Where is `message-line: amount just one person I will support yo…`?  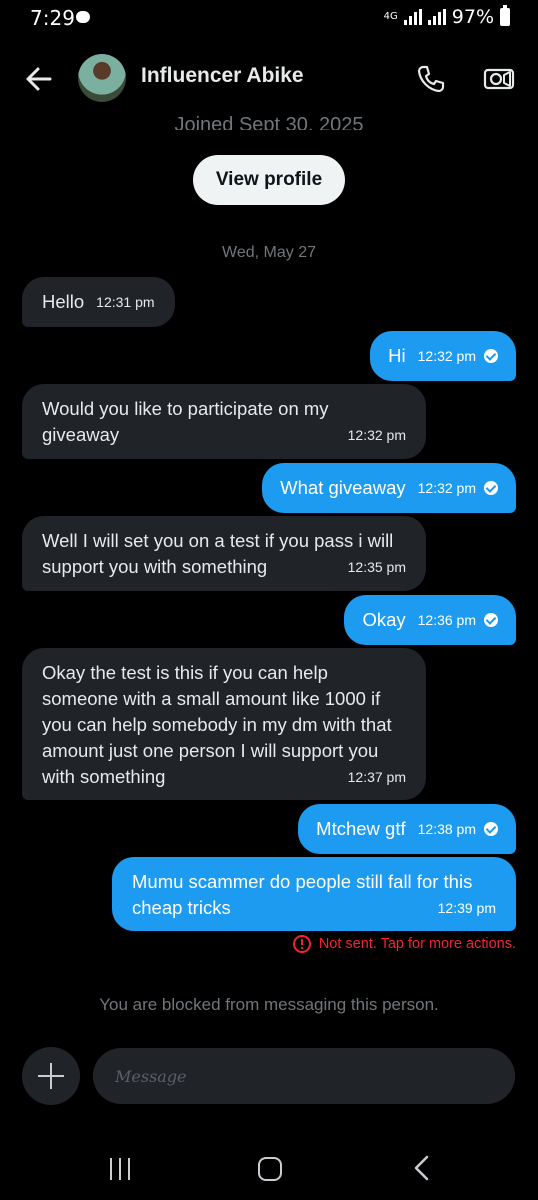 message-line: amount just one person I will support yo… is located at coordinates (210, 750).